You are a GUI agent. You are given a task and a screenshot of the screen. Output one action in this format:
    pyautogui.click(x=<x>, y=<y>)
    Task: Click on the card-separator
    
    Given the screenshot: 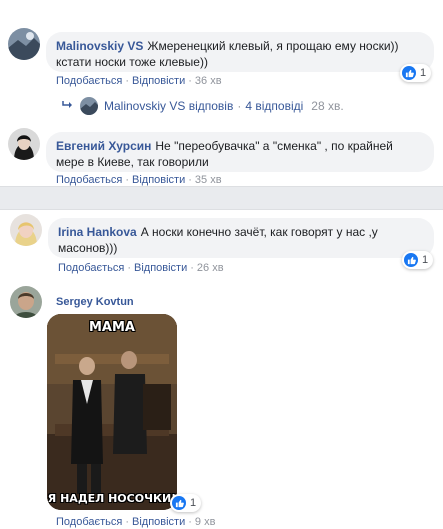 What is the action you would take?
    pyautogui.click(x=221, y=198)
    